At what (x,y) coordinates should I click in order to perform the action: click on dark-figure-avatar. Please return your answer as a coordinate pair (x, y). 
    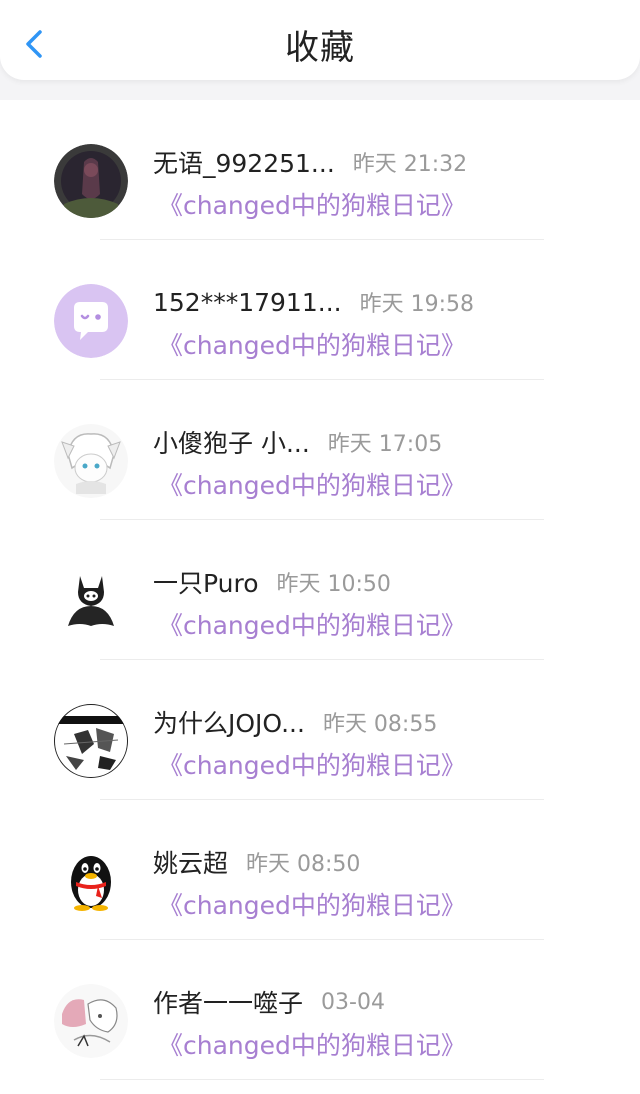
    Looking at the image, I should click on (91, 181).